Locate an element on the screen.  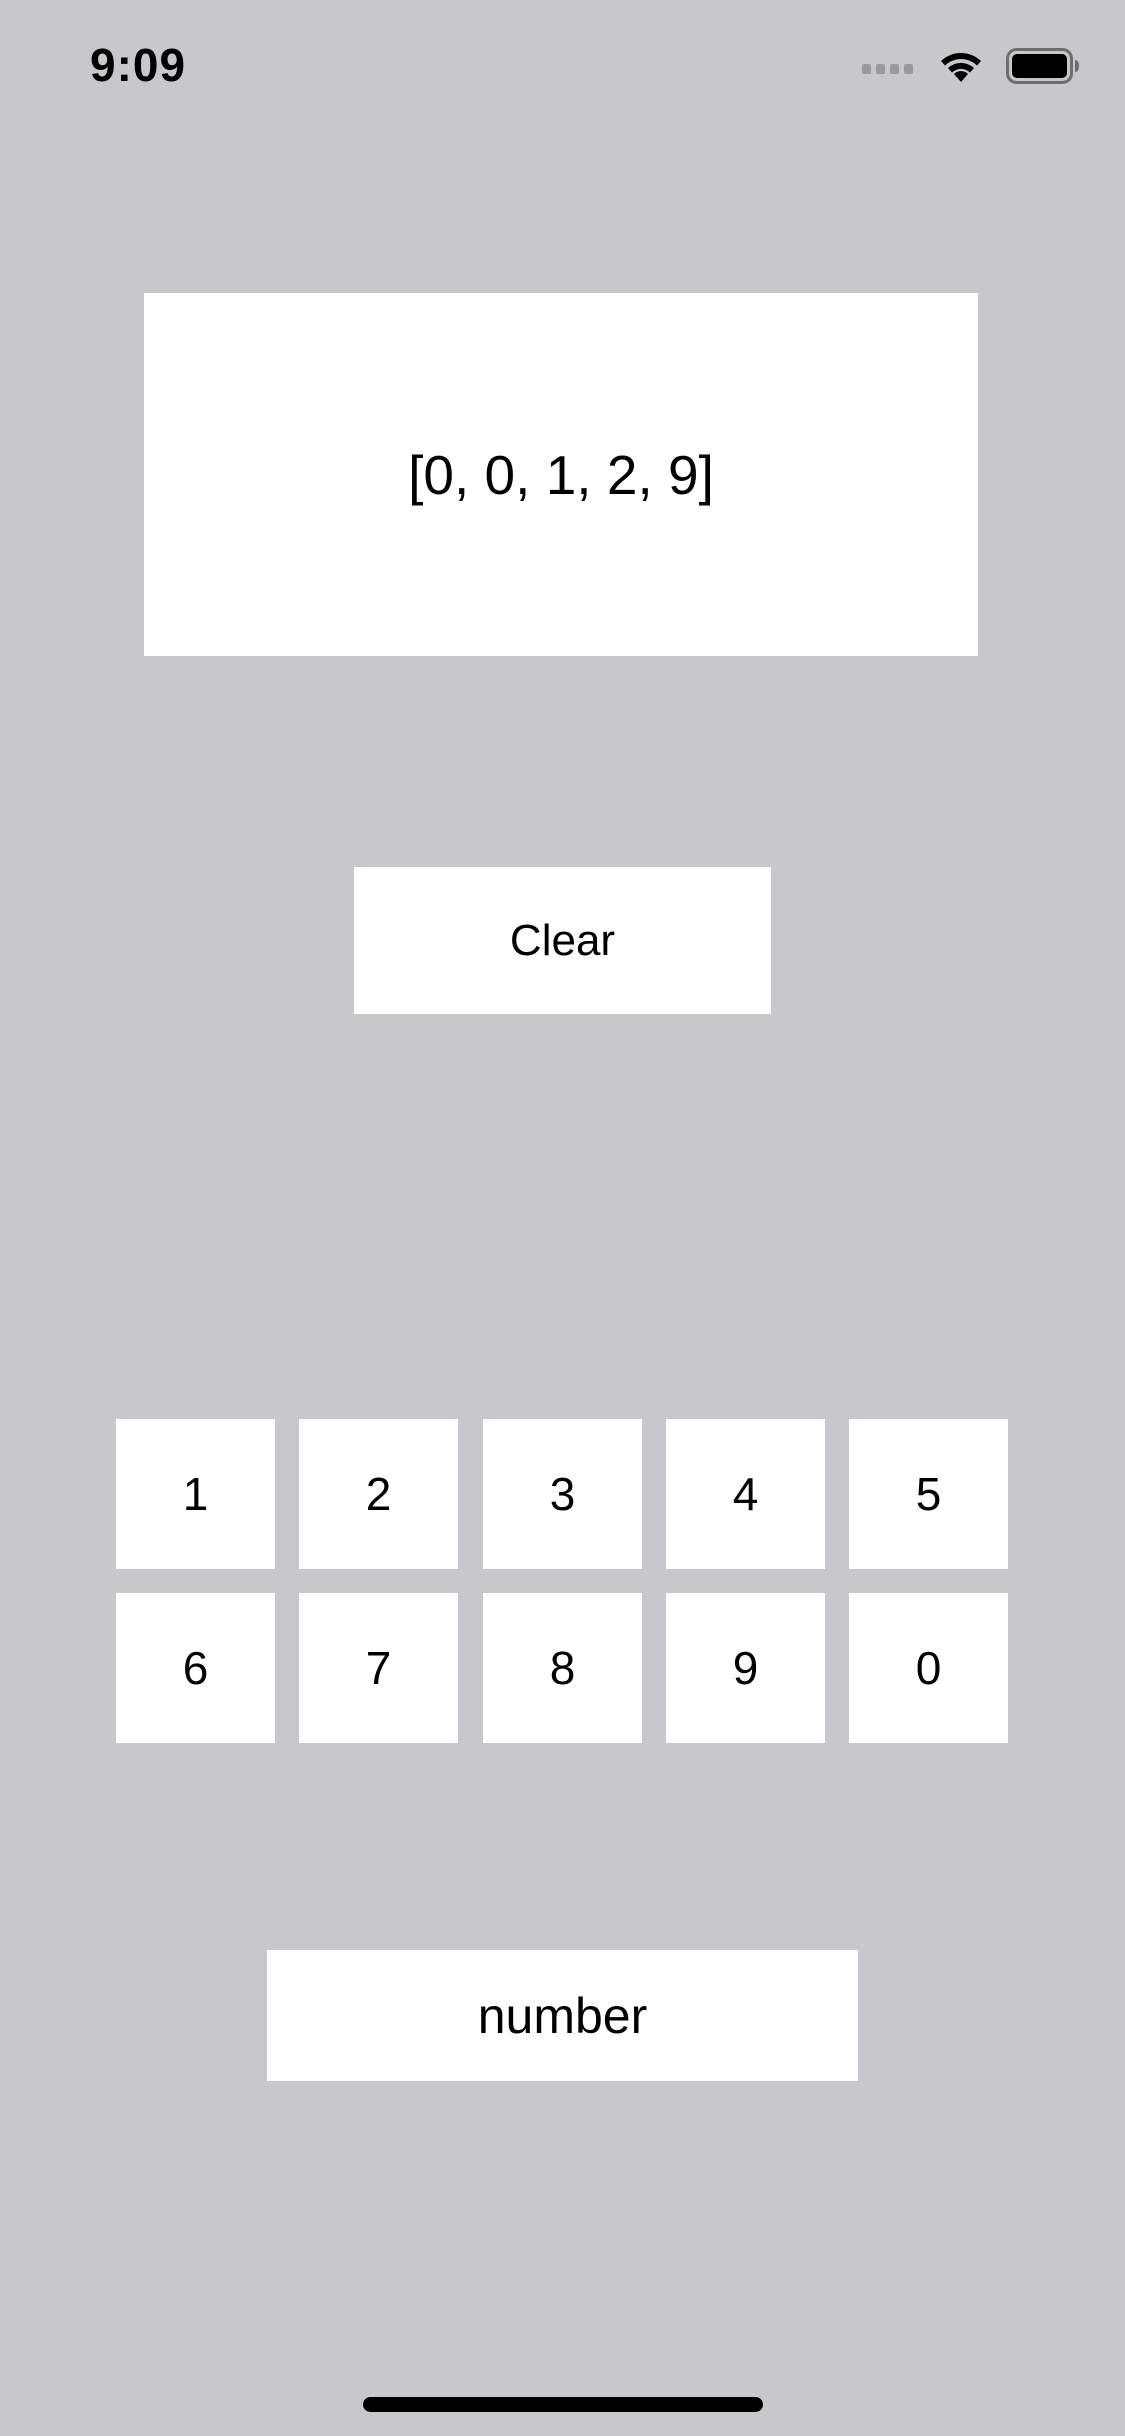
status-time: 9:09 is located at coordinates (138, 65).